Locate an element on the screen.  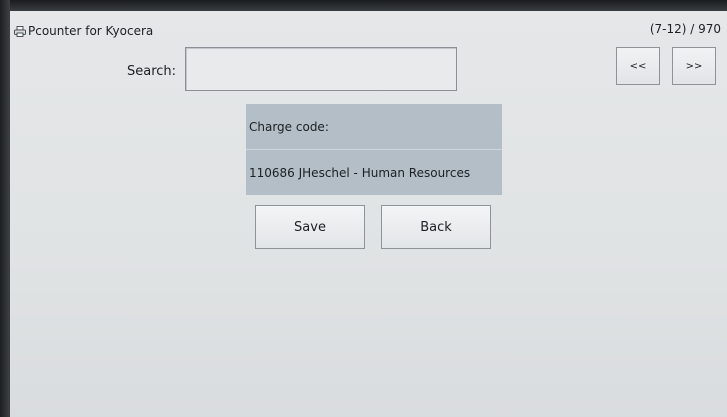
screen-bezel-left is located at coordinates (5, 208).